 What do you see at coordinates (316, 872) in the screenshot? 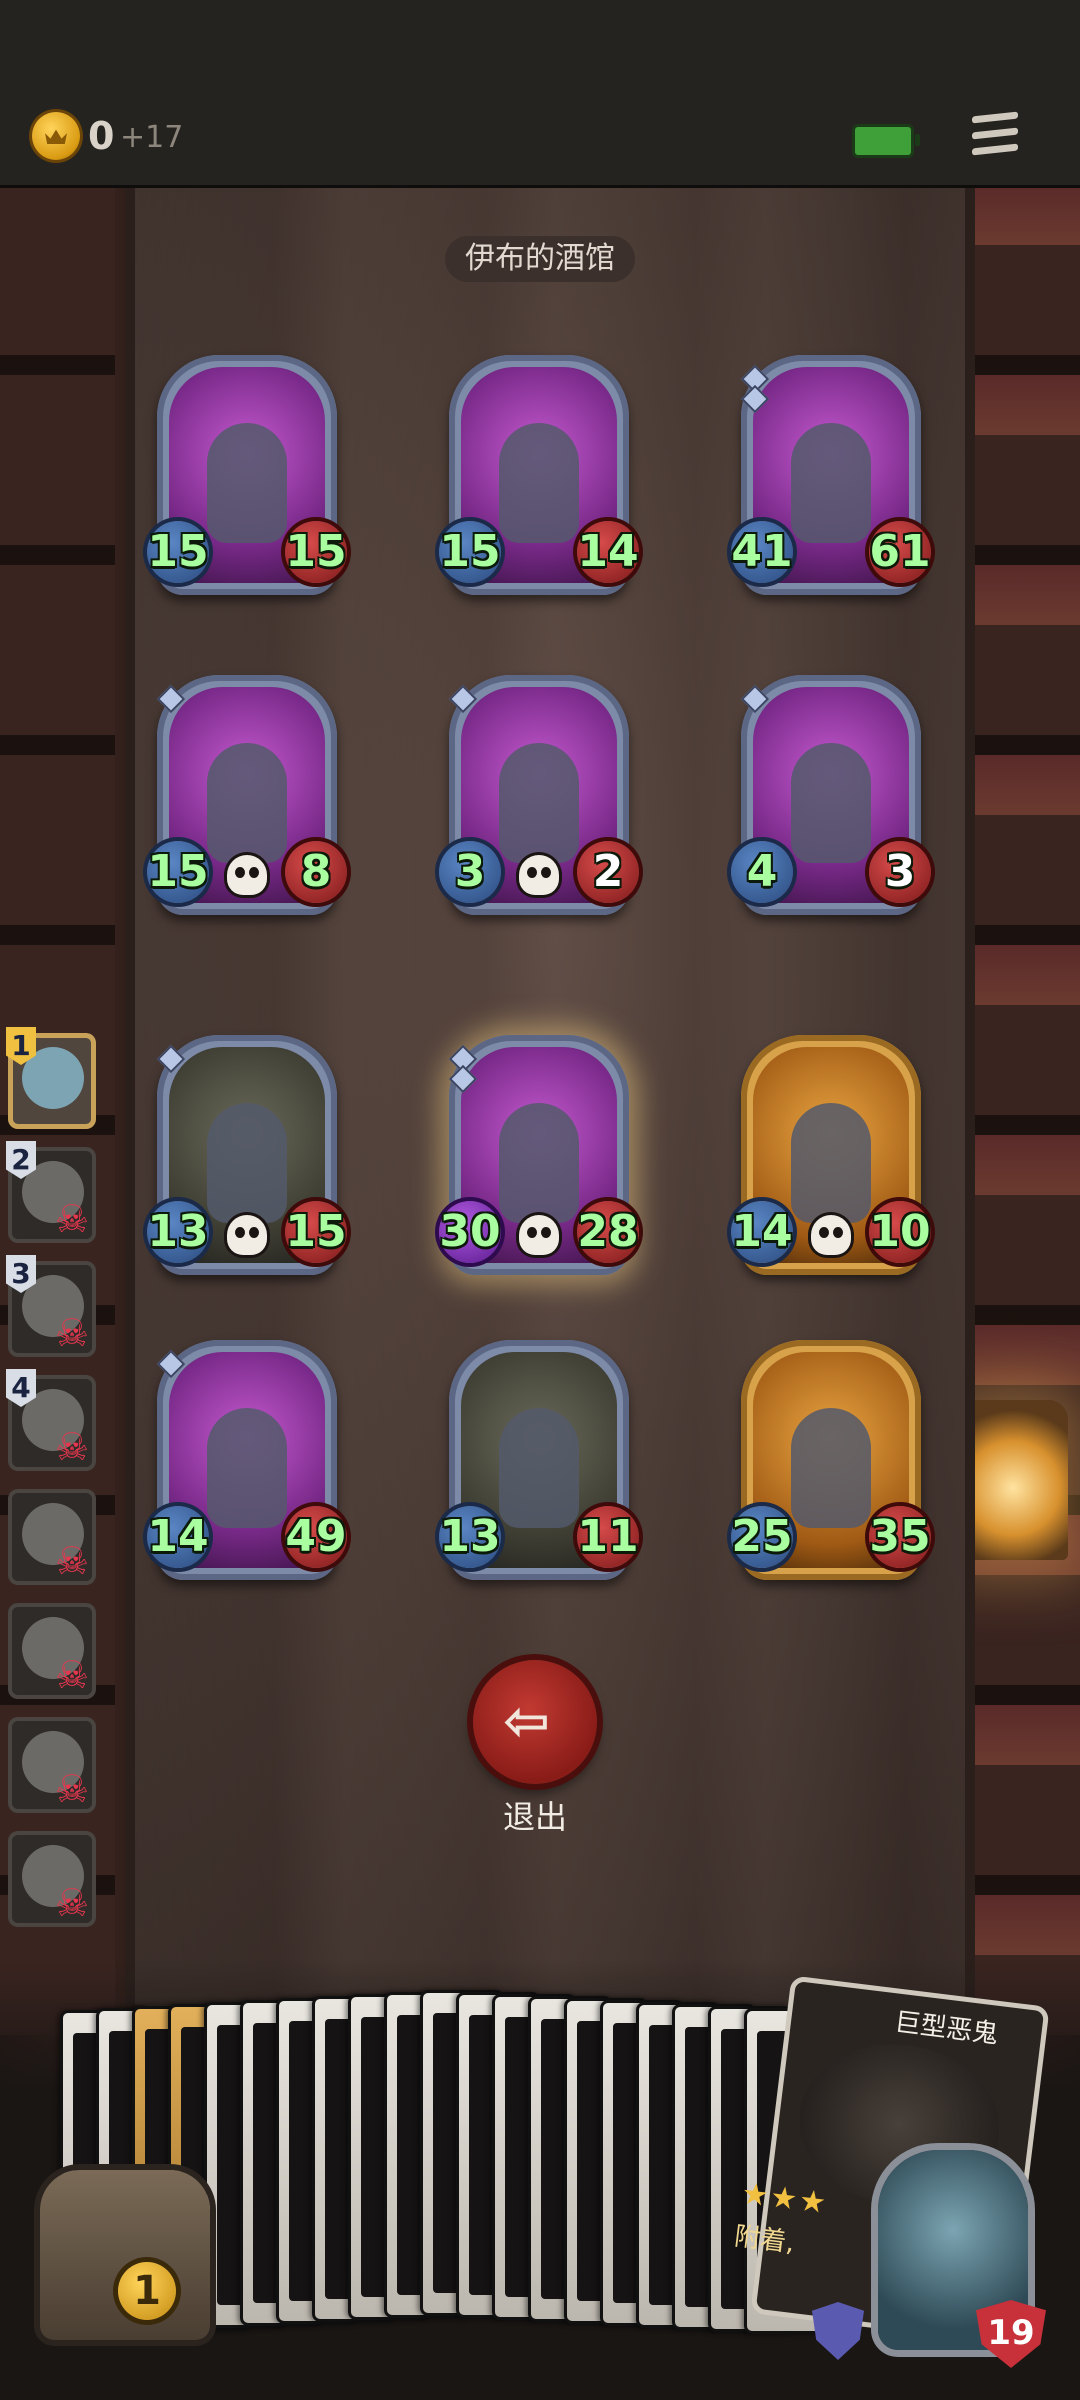
I see `minion-health: 8` at bounding box center [316, 872].